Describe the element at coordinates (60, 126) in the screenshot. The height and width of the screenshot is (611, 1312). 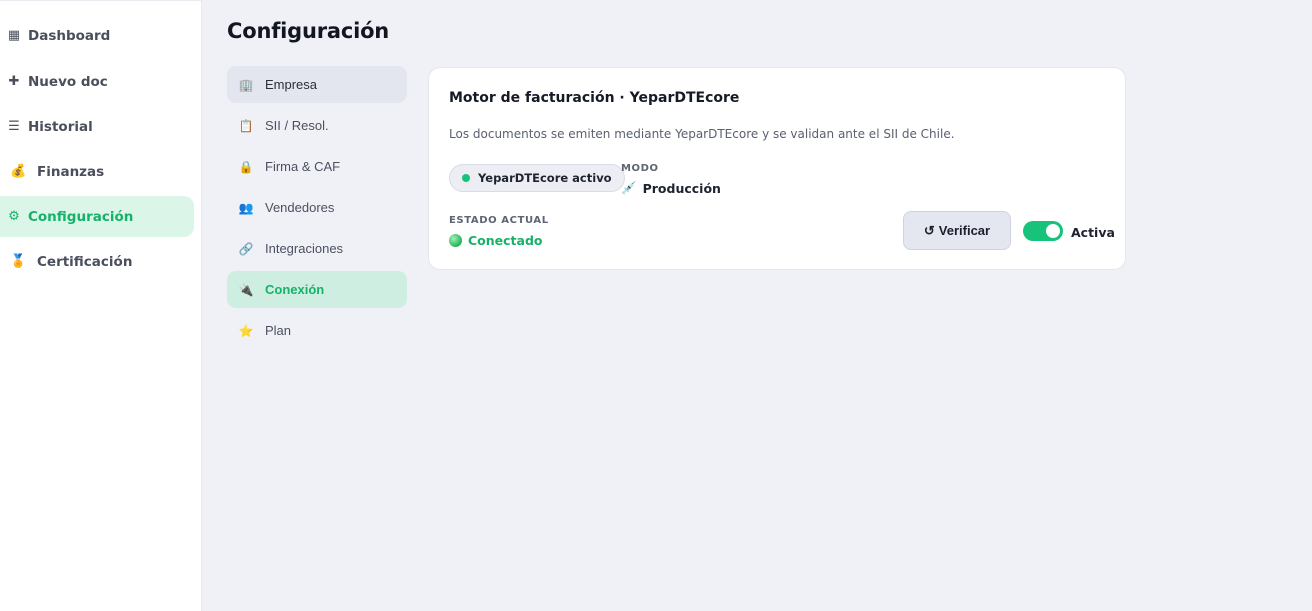
I see `sidebar-item-label: Historial` at that location.